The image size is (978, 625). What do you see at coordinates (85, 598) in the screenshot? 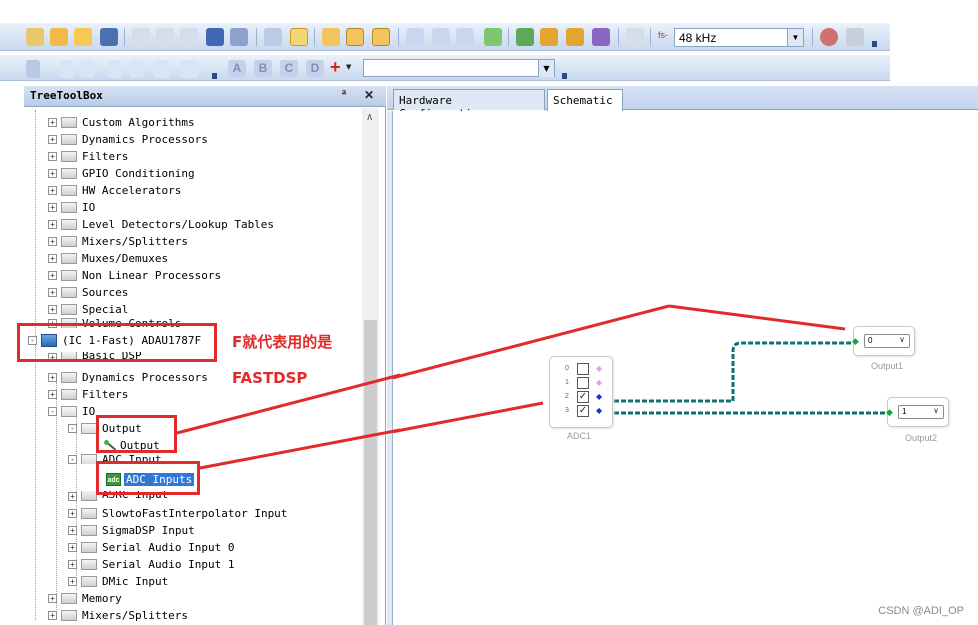
I see `tree-item: + Memory` at bounding box center [85, 598].